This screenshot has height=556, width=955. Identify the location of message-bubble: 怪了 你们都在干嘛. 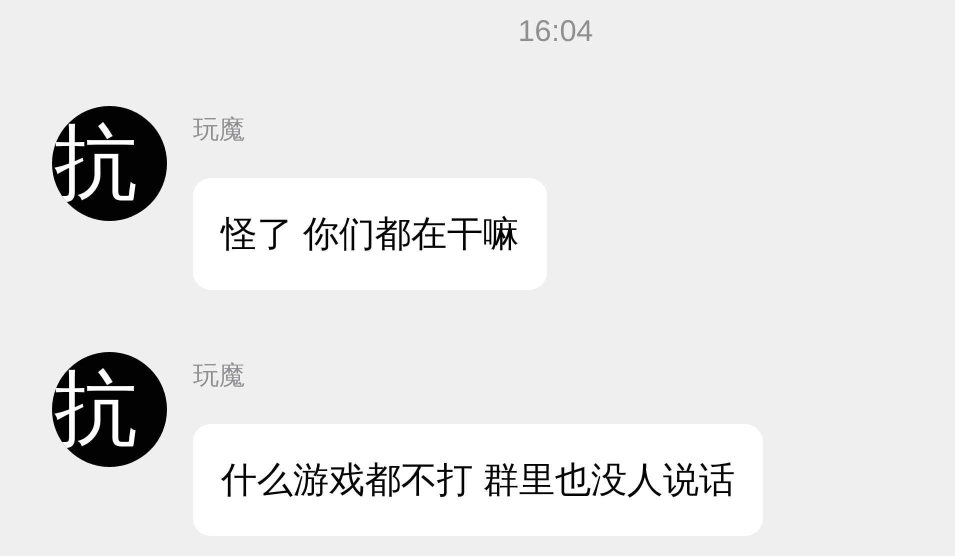
(370, 234).